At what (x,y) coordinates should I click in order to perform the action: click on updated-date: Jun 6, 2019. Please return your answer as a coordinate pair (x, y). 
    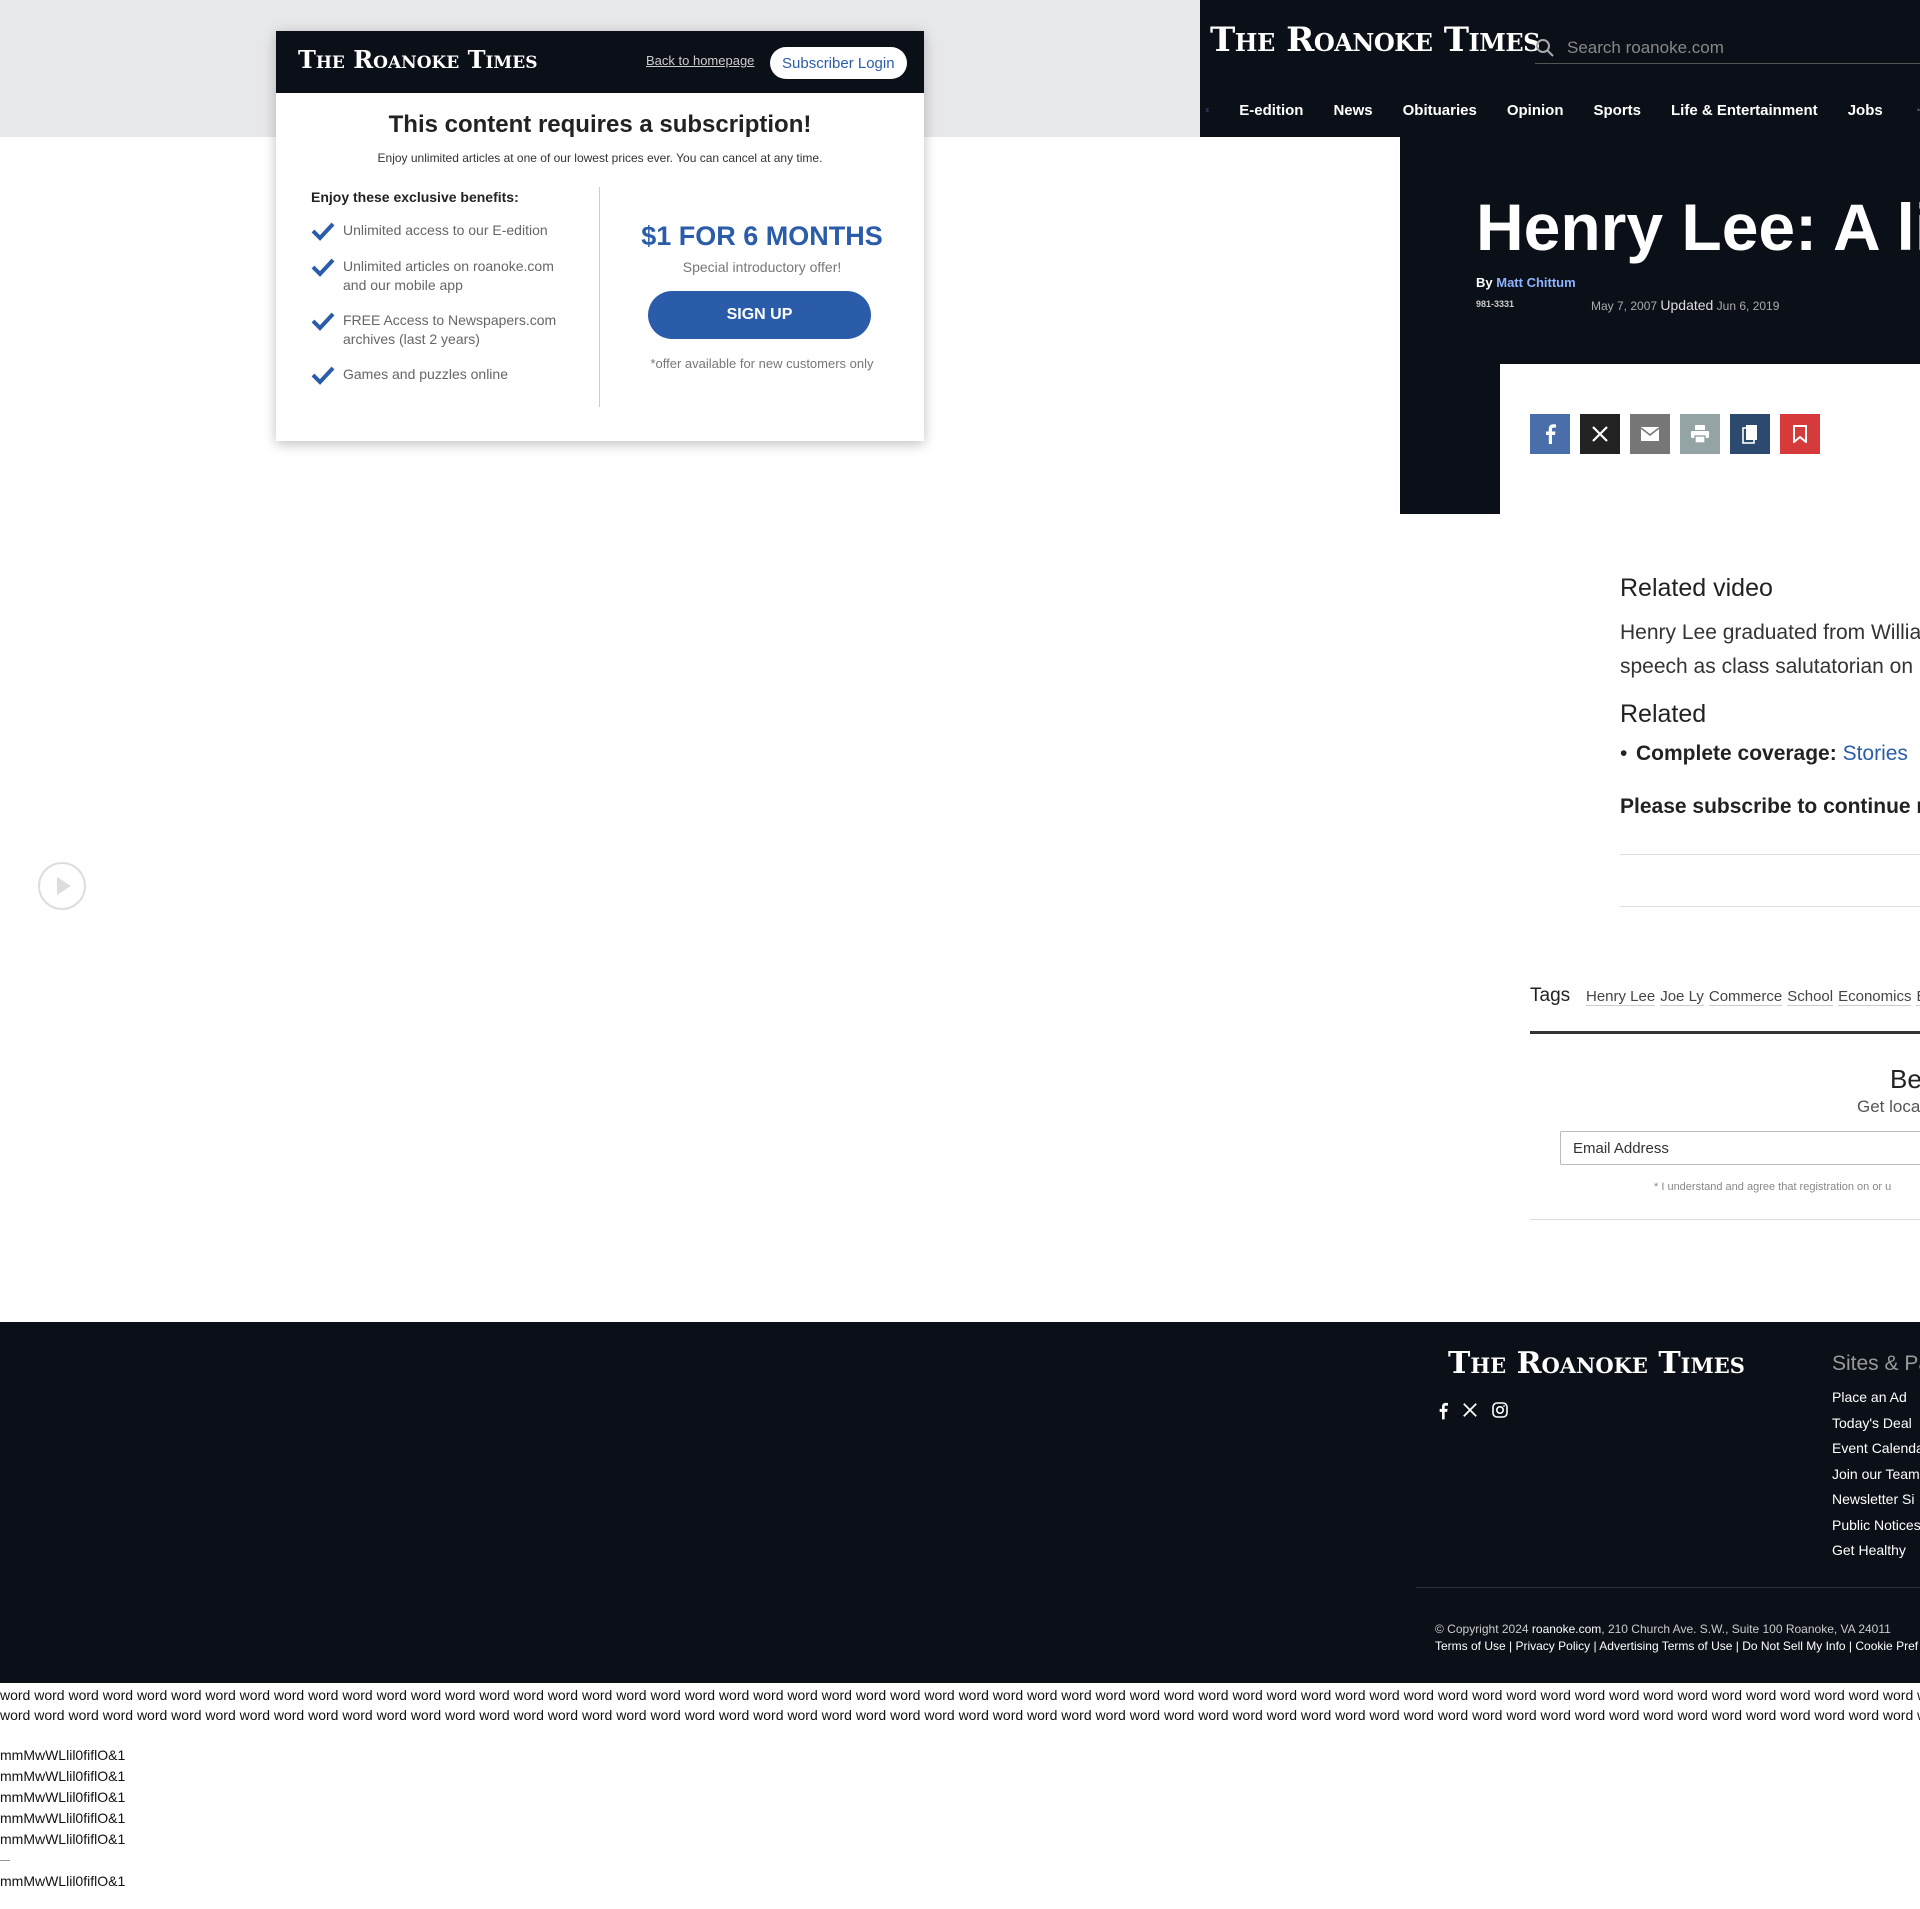
    Looking at the image, I should click on (1748, 306).